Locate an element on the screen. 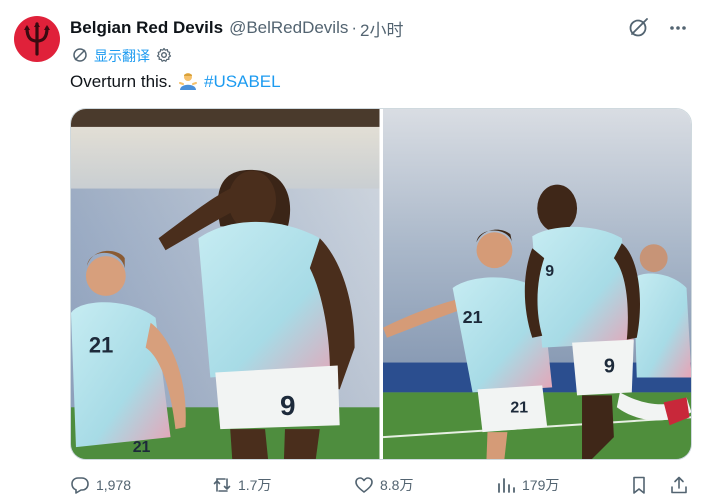 The width and height of the screenshot is (705, 504). translate-row: 显示翻译 is located at coordinates (122, 56).